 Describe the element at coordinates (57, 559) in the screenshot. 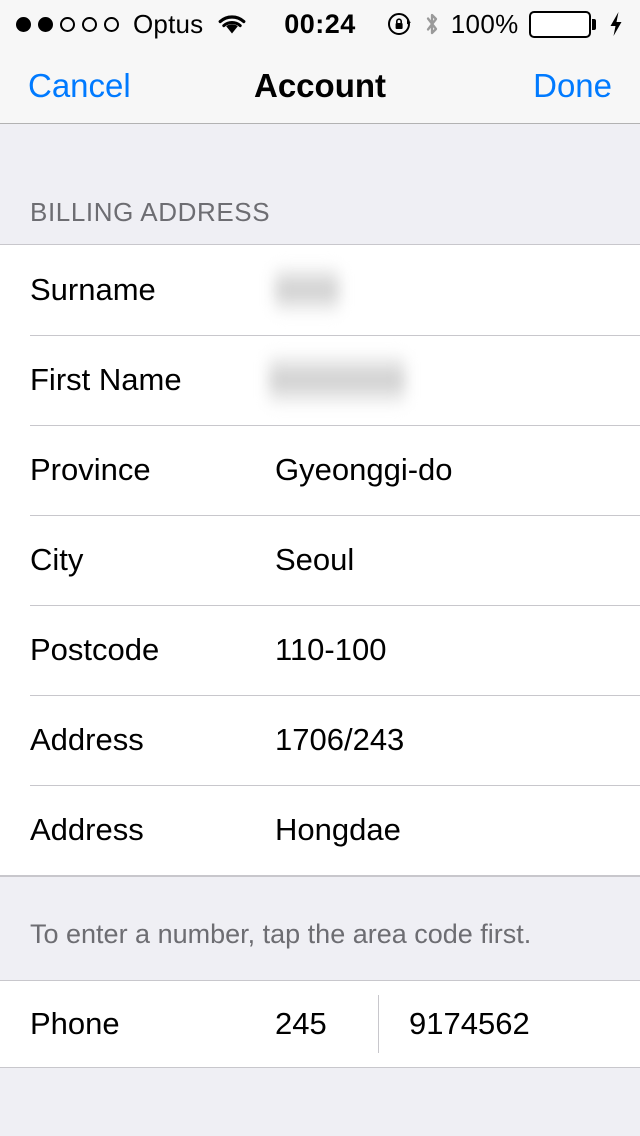

I see `row-label-city: City` at that location.